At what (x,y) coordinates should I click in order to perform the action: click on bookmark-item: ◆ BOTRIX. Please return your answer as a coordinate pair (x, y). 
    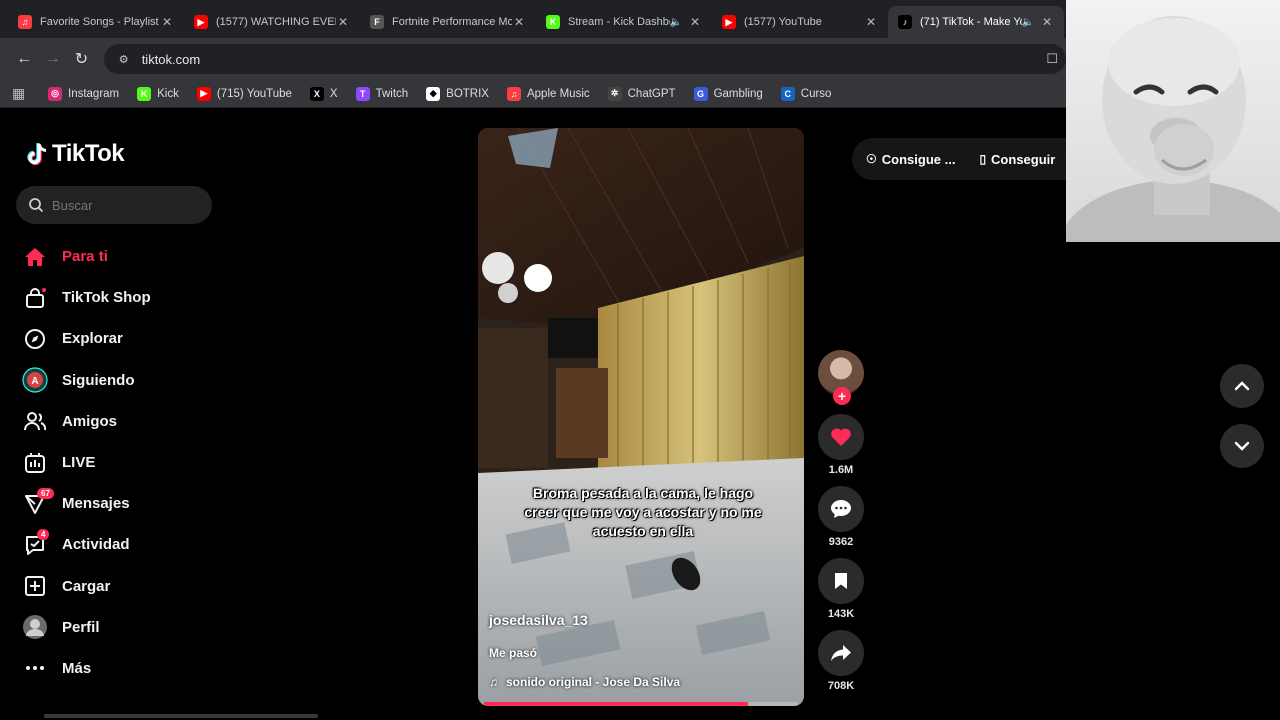
    Looking at the image, I should click on (457, 93).